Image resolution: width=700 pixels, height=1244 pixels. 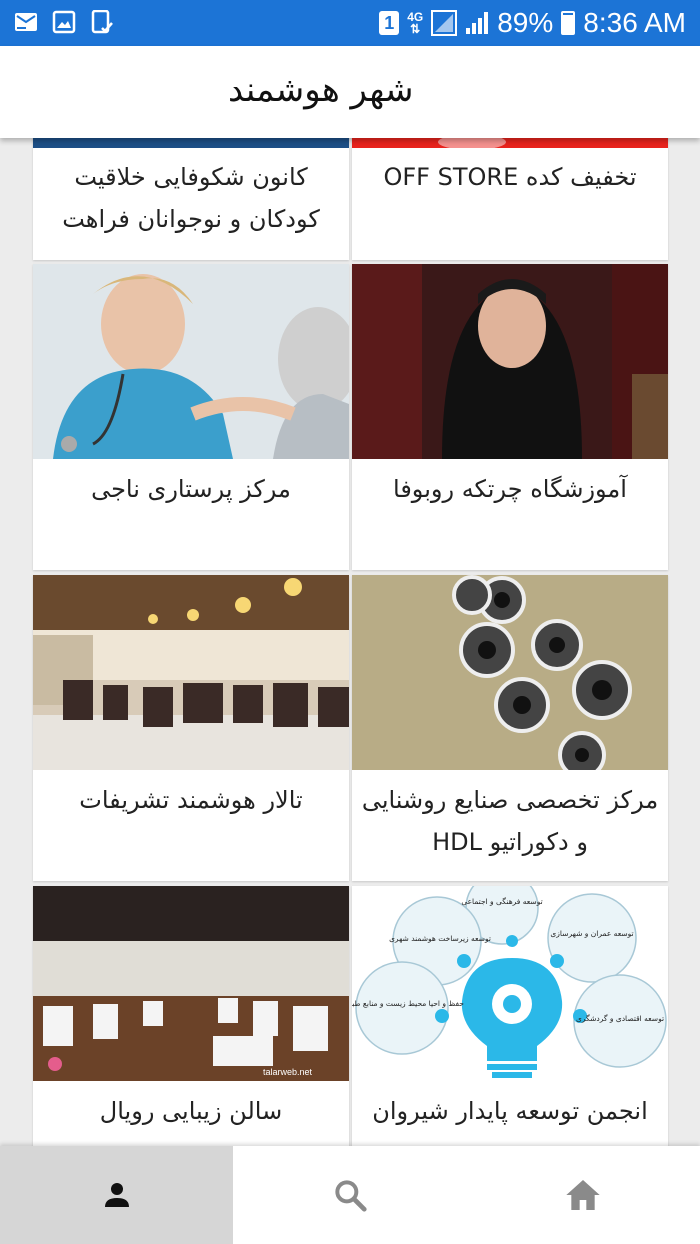 I want to click on card-title: آموزشگاه چرتکه روبوفا, so click(x=510, y=489).